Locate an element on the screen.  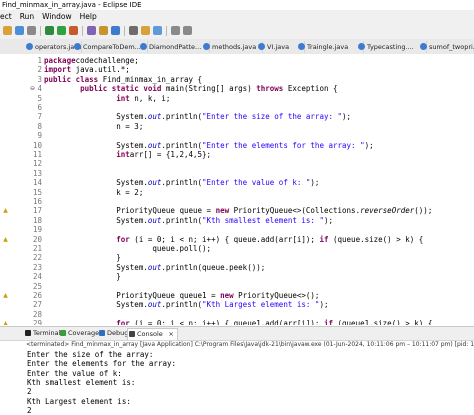
tab-terminal: Terminal is located at coordinates (42, 333).